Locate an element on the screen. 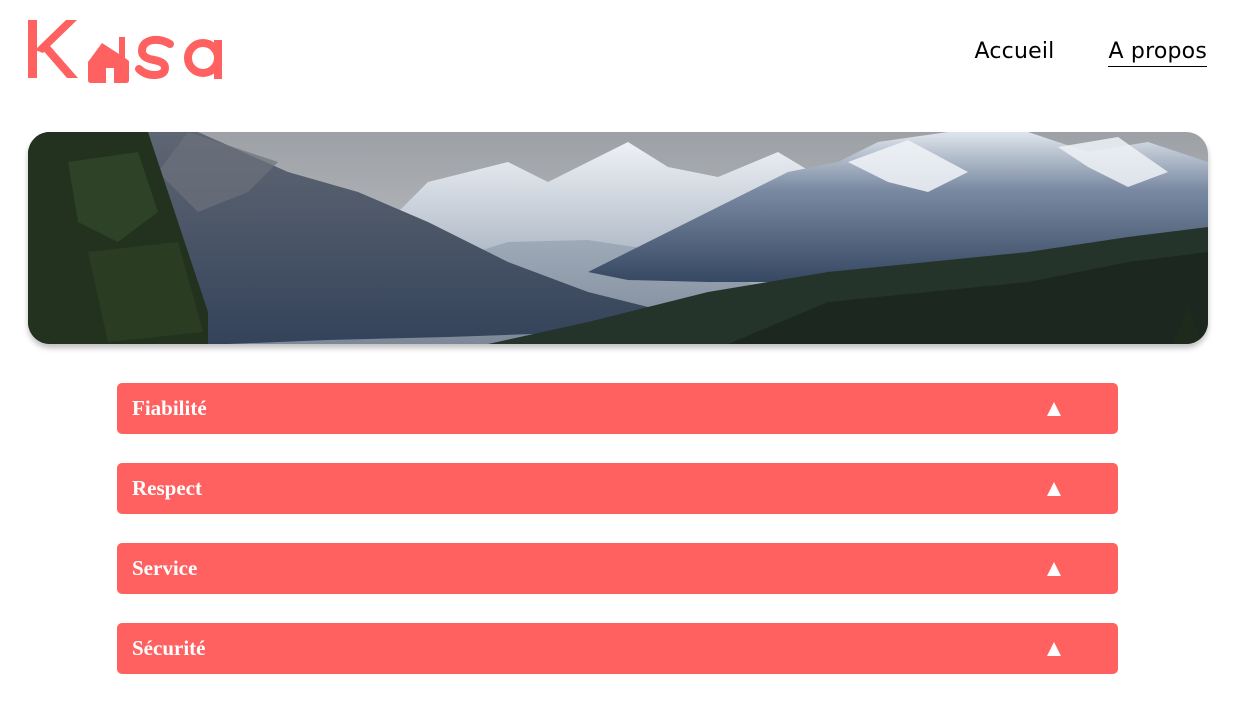  main-nav: Accueil A propos is located at coordinates (1091, 52).